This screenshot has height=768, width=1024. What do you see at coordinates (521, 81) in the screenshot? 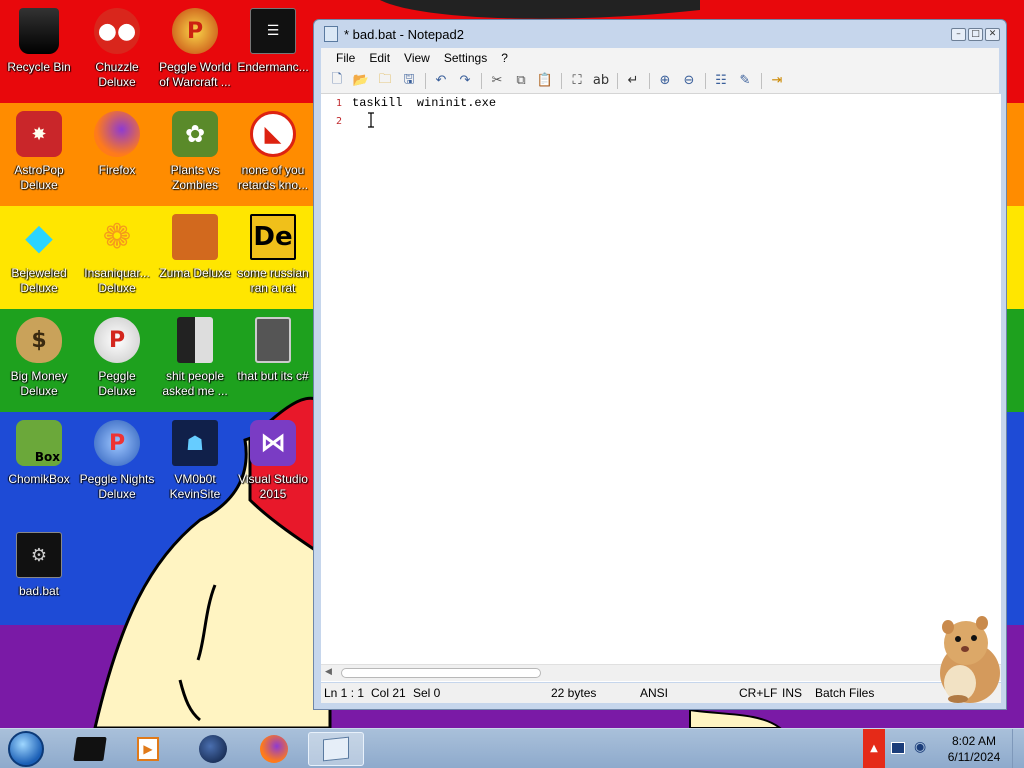
I see `copy-icon: ⧉` at bounding box center [521, 81].